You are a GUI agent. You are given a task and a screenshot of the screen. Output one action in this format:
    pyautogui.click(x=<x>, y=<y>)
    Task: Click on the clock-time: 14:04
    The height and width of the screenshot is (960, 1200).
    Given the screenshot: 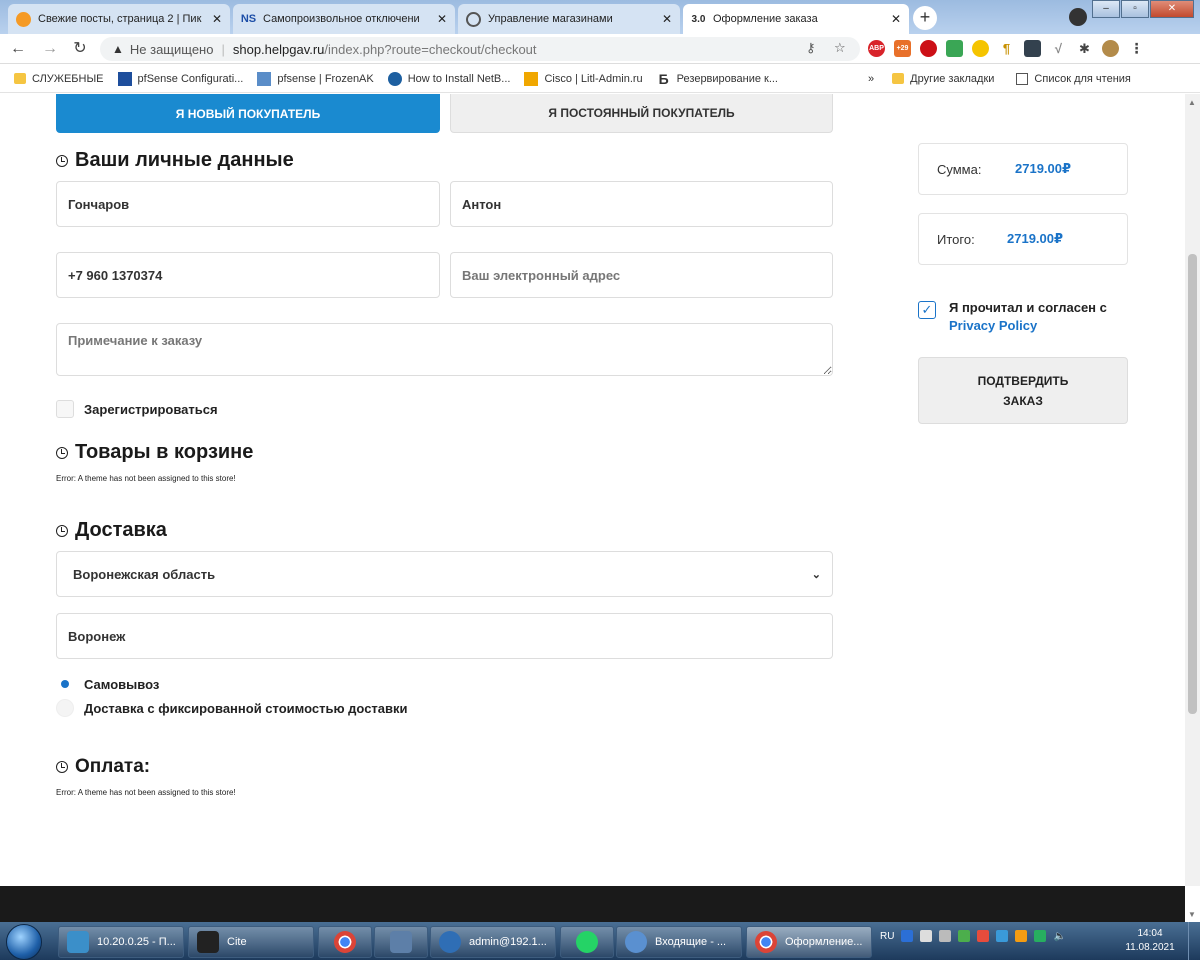 What is the action you would take?
    pyautogui.click(x=1150, y=933)
    